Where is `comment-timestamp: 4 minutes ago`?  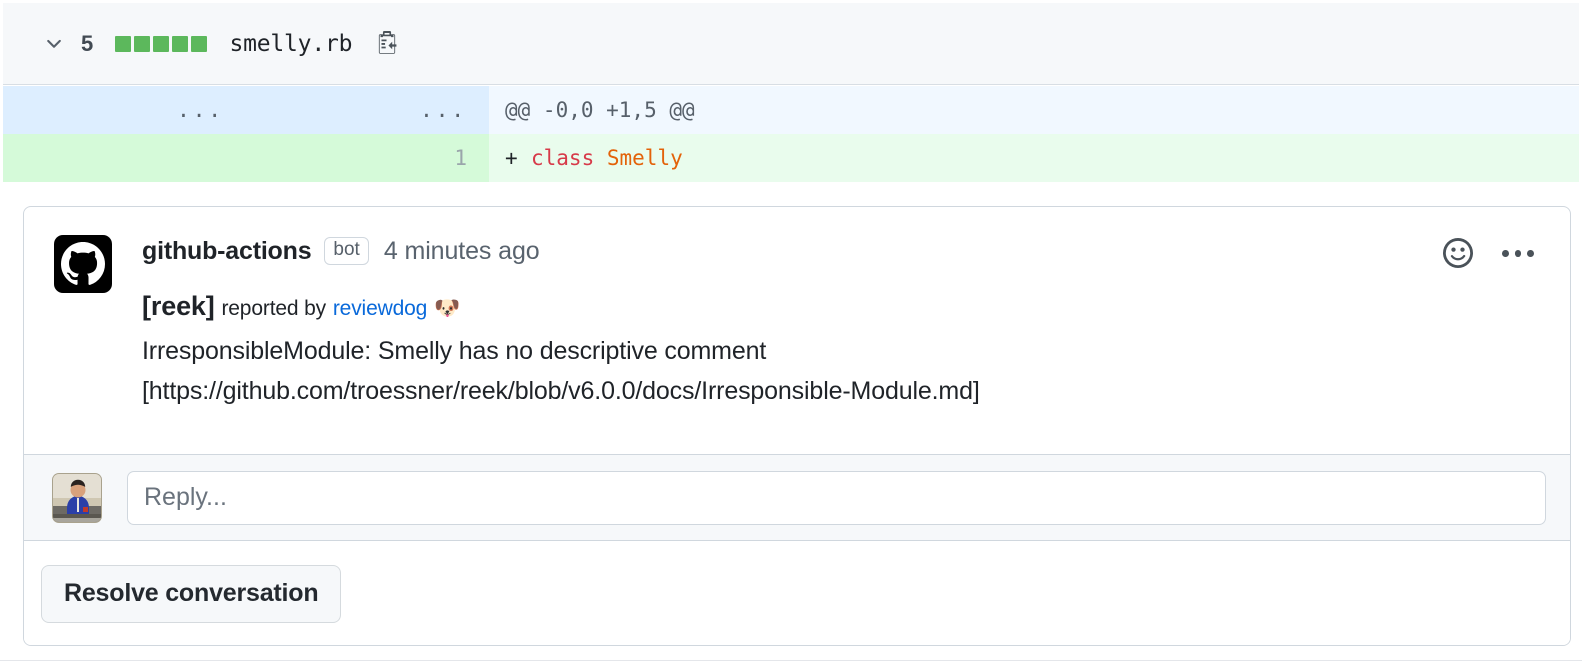
comment-timestamp: 4 minutes ago is located at coordinates (462, 251).